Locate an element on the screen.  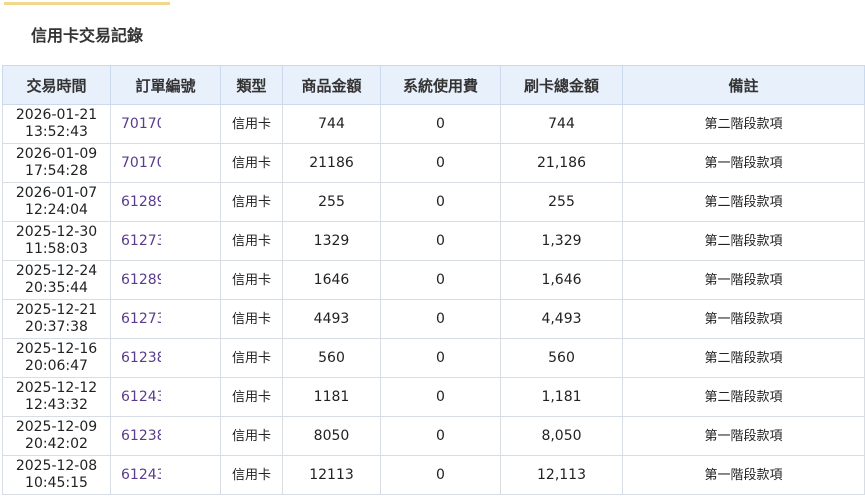
cell-transaction-time: 2026-01-09 17:54:28 is located at coordinates (56, 163).